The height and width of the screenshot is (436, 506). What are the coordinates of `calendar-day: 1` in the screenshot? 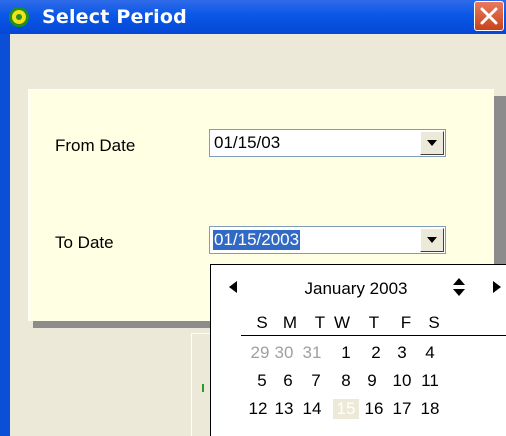 It's located at (346, 353).